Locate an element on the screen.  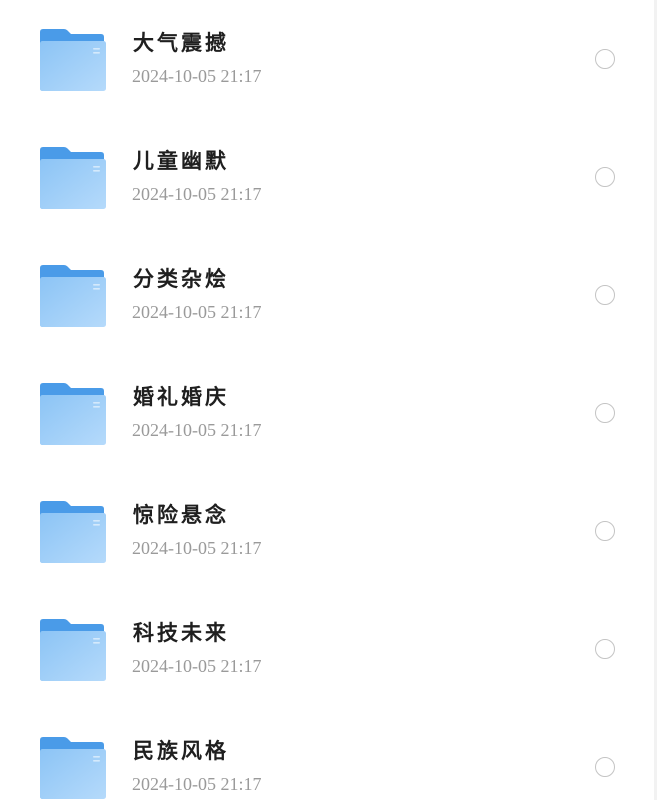
folder-name: 惊险悬念 is located at coordinates (181, 514).